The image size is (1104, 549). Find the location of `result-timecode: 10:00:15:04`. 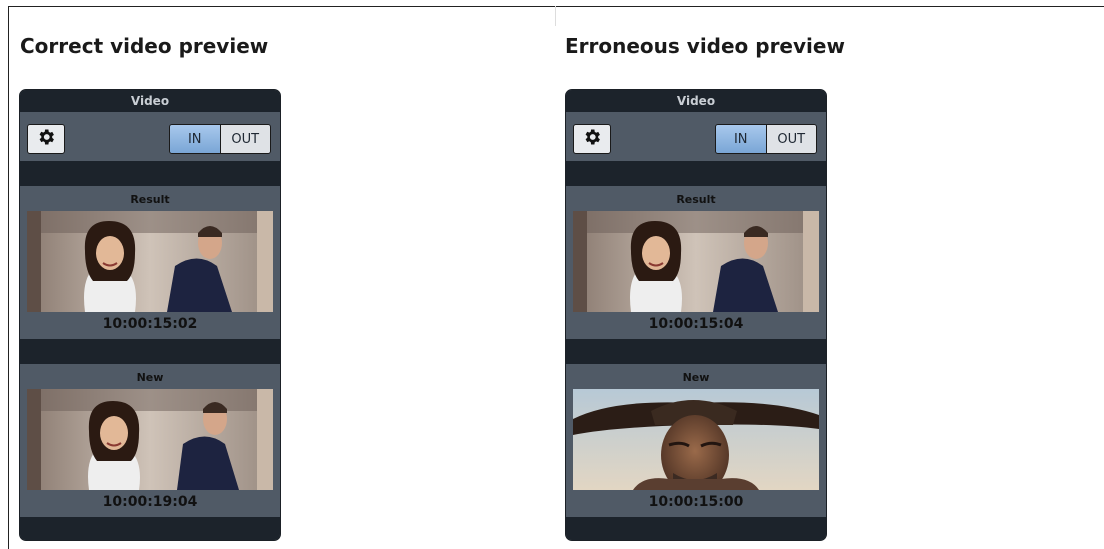

result-timecode: 10:00:15:04 is located at coordinates (696, 324).